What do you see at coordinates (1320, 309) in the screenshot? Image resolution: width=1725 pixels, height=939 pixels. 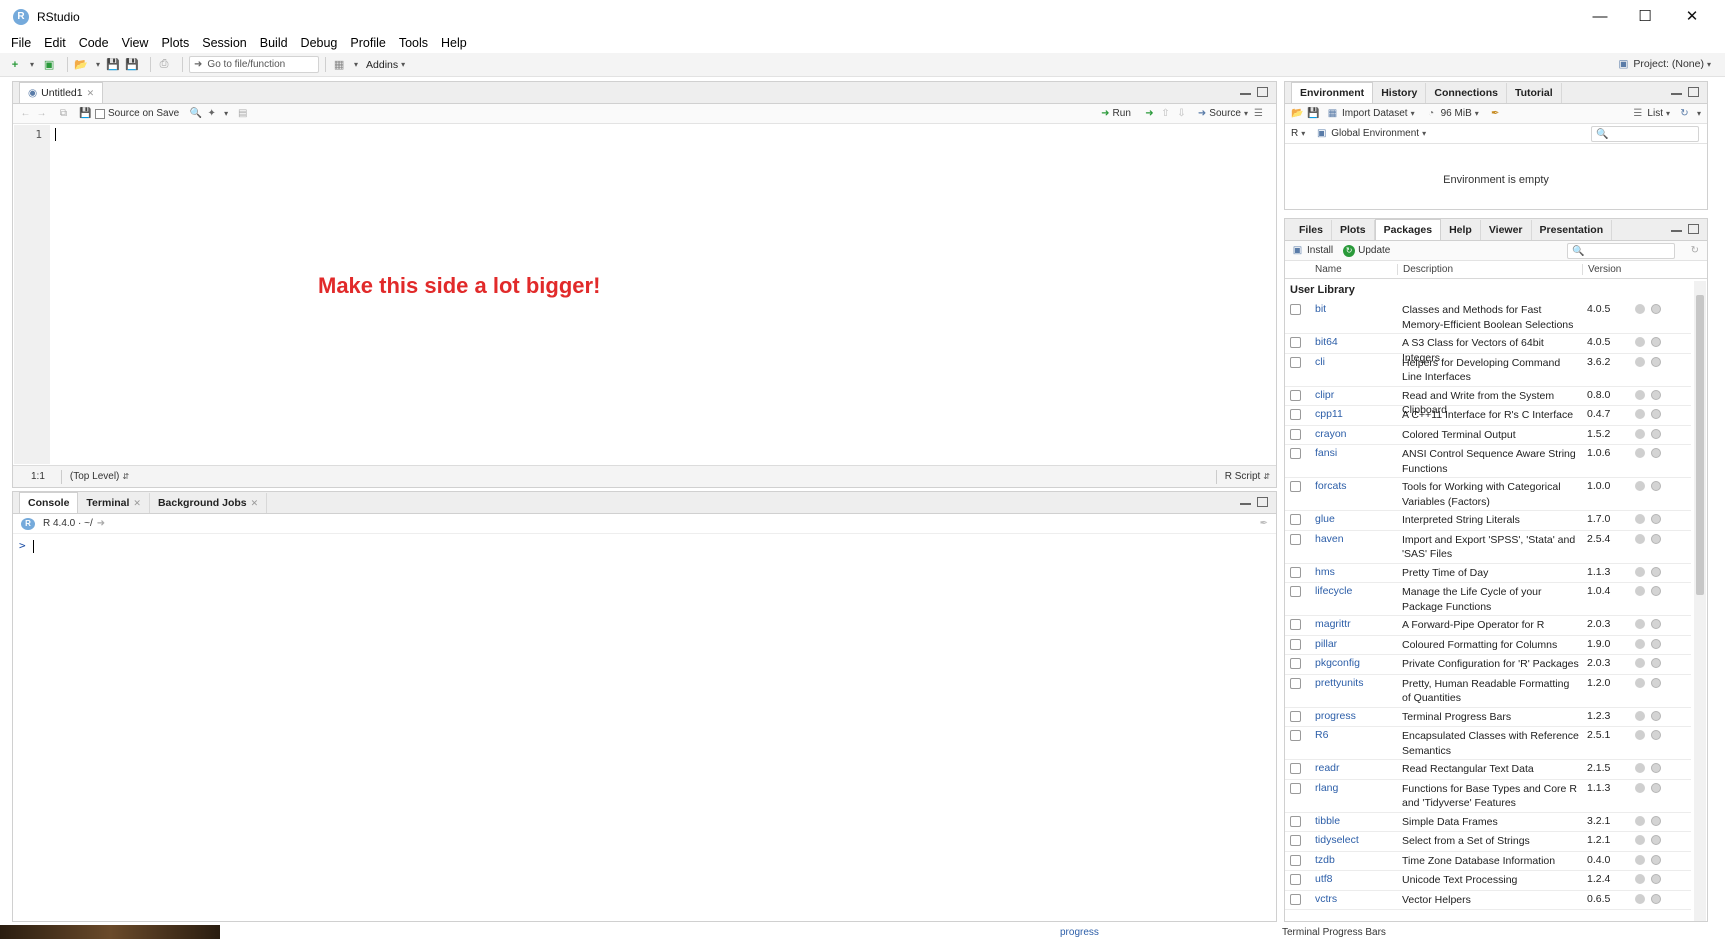 I see `package-name-link: bit` at bounding box center [1320, 309].